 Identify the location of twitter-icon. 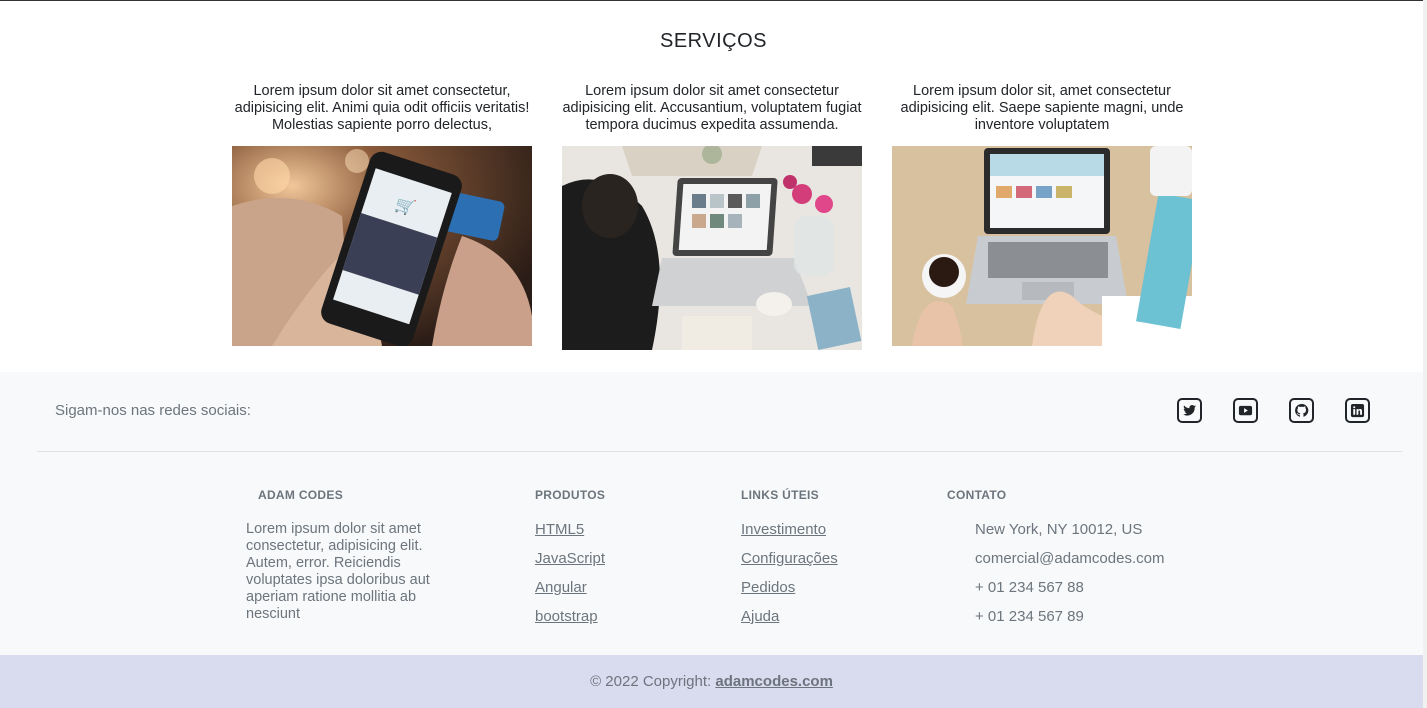
(1189, 410).